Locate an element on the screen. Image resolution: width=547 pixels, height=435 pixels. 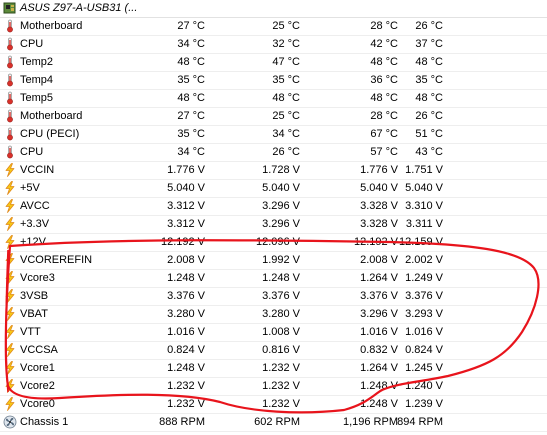
sensor-row: Temp2 48 °C 47 °C 48 °C 48 °C is located at coordinates (273, 63).